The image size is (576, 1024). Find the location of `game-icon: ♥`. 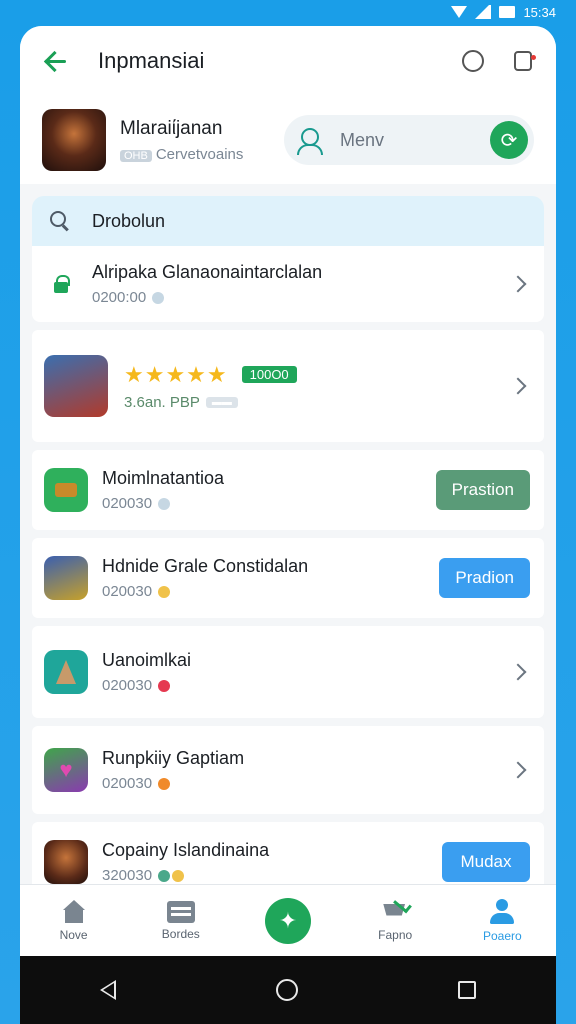

game-icon: ♥ is located at coordinates (66, 770).